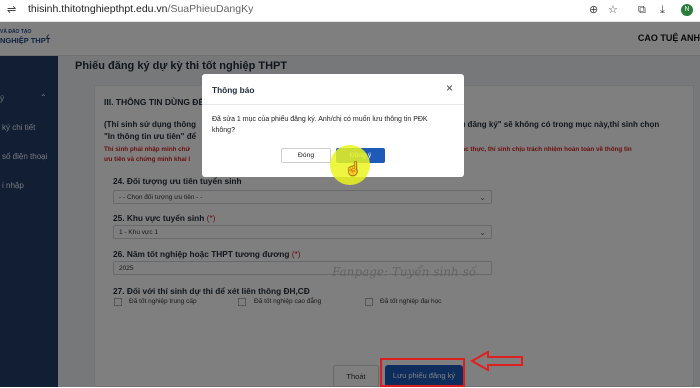 The width and height of the screenshot is (700, 388). What do you see at coordinates (210, 9) in the screenshot?
I see `url-path: /SuaPhieuDangKy` at bounding box center [210, 9].